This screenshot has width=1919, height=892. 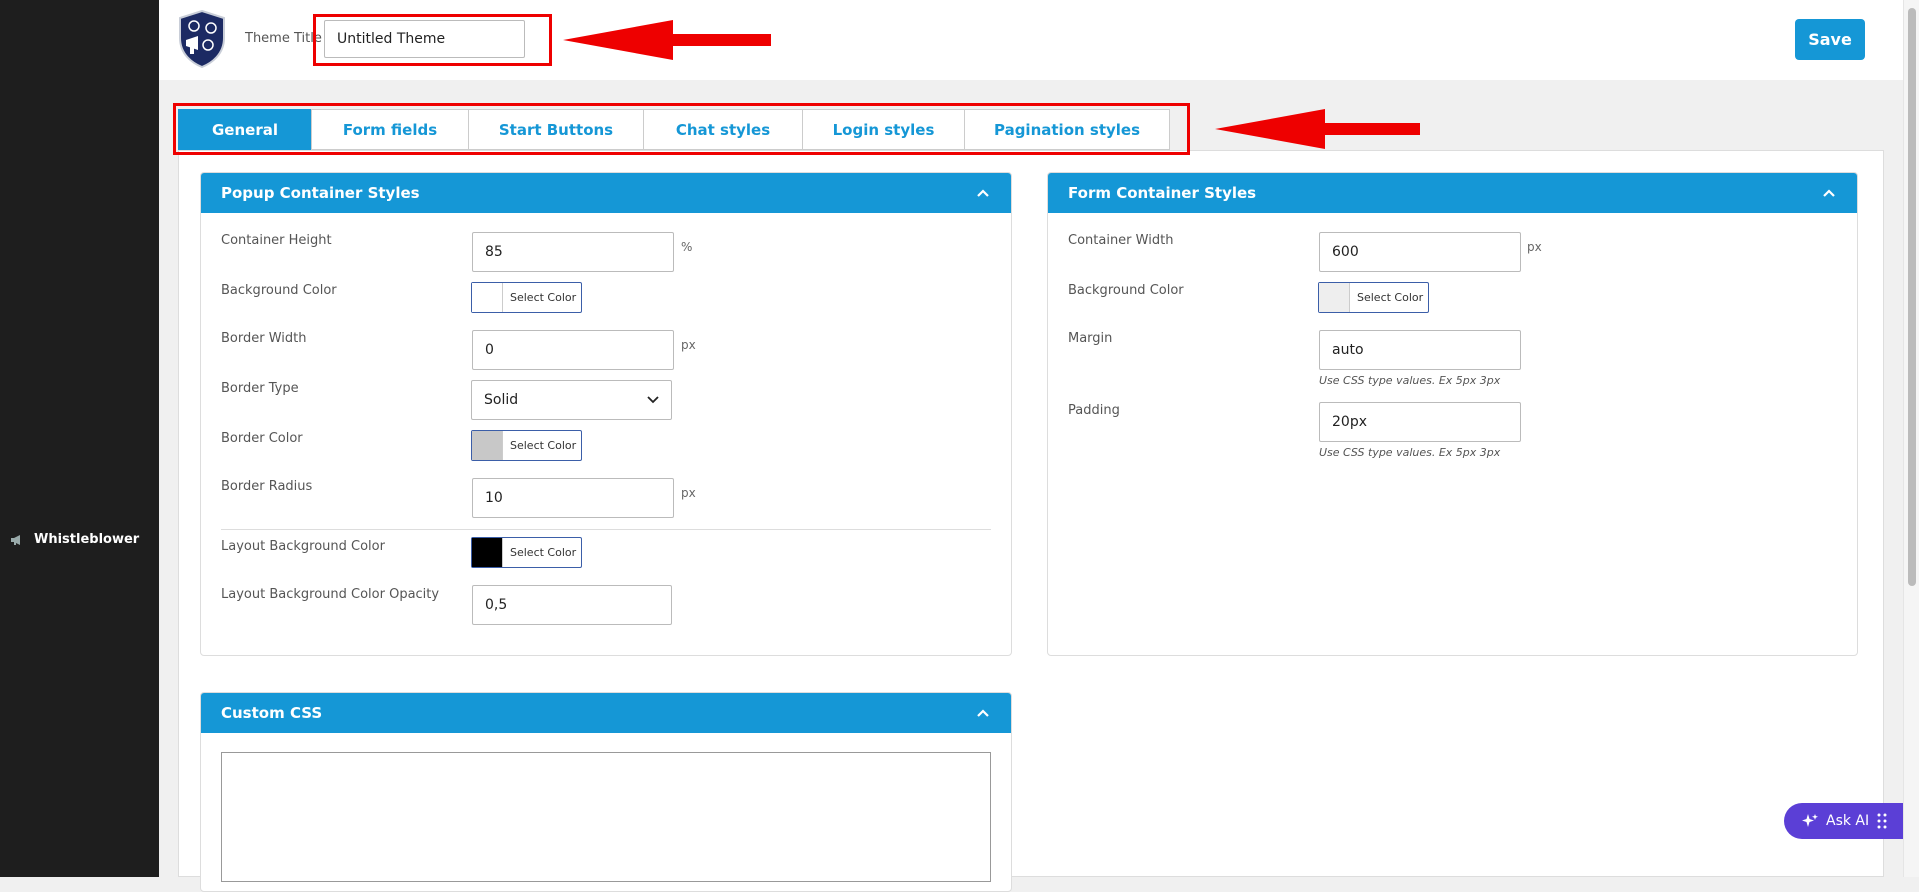 What do you see at coordinates (606, 529) in the screenshot?
I see `divider` at bounding box center [606, 529].